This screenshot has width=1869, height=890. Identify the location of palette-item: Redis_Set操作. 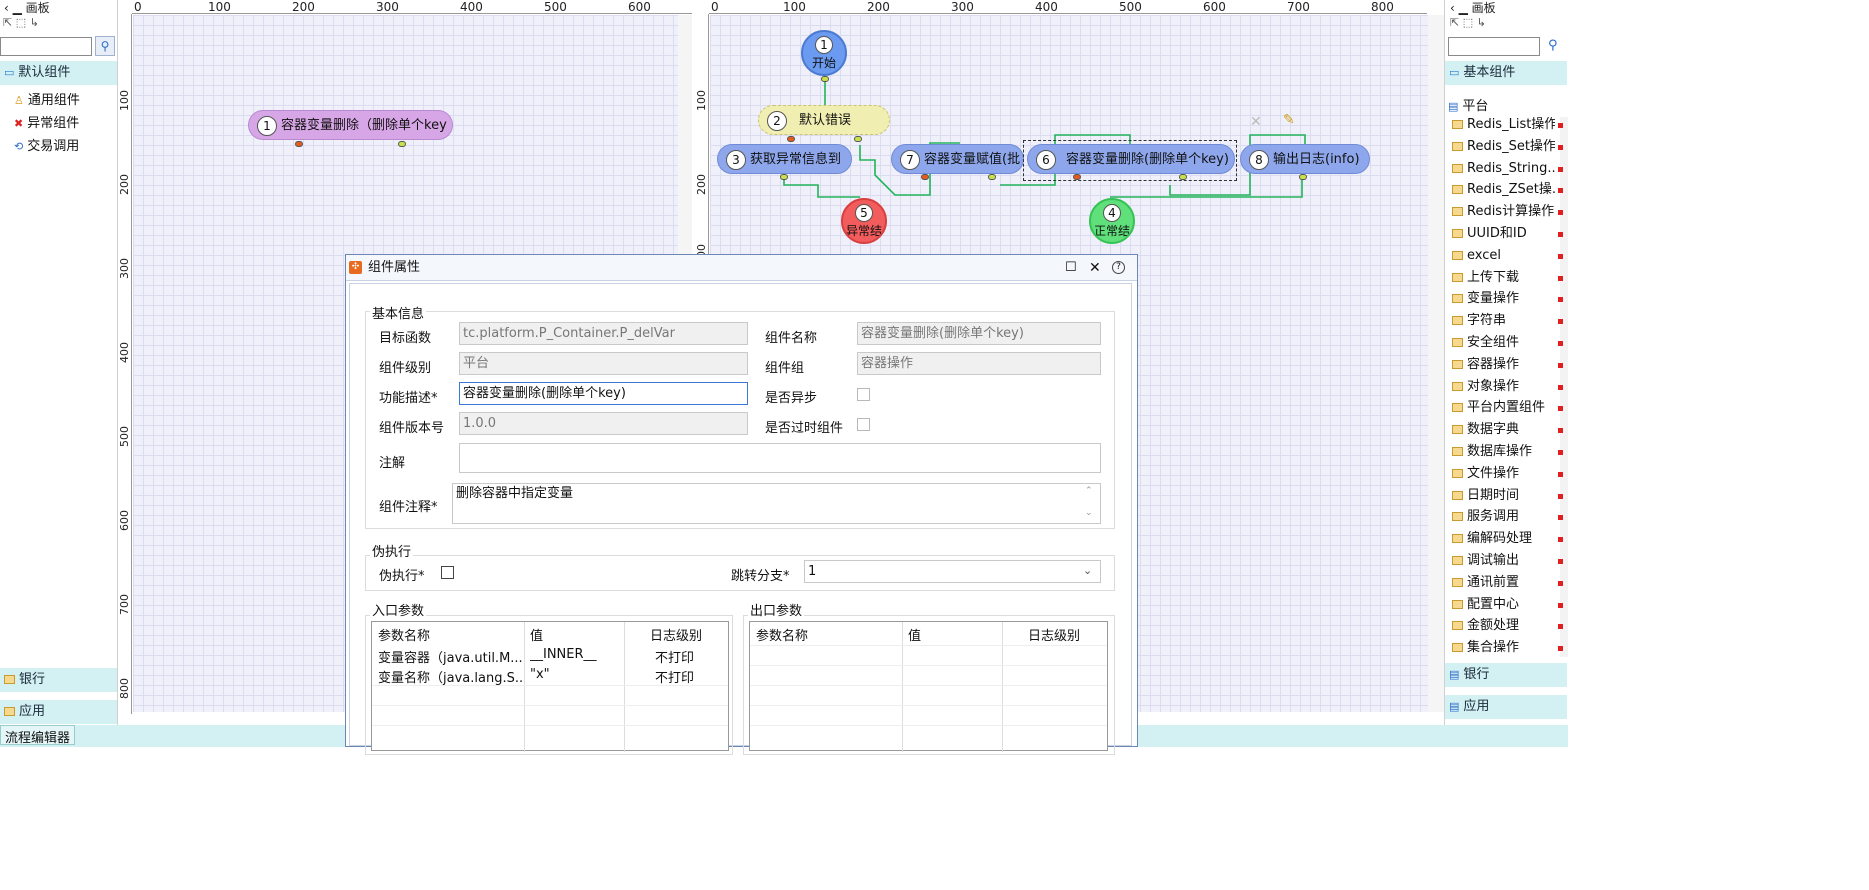
(1503, 146).